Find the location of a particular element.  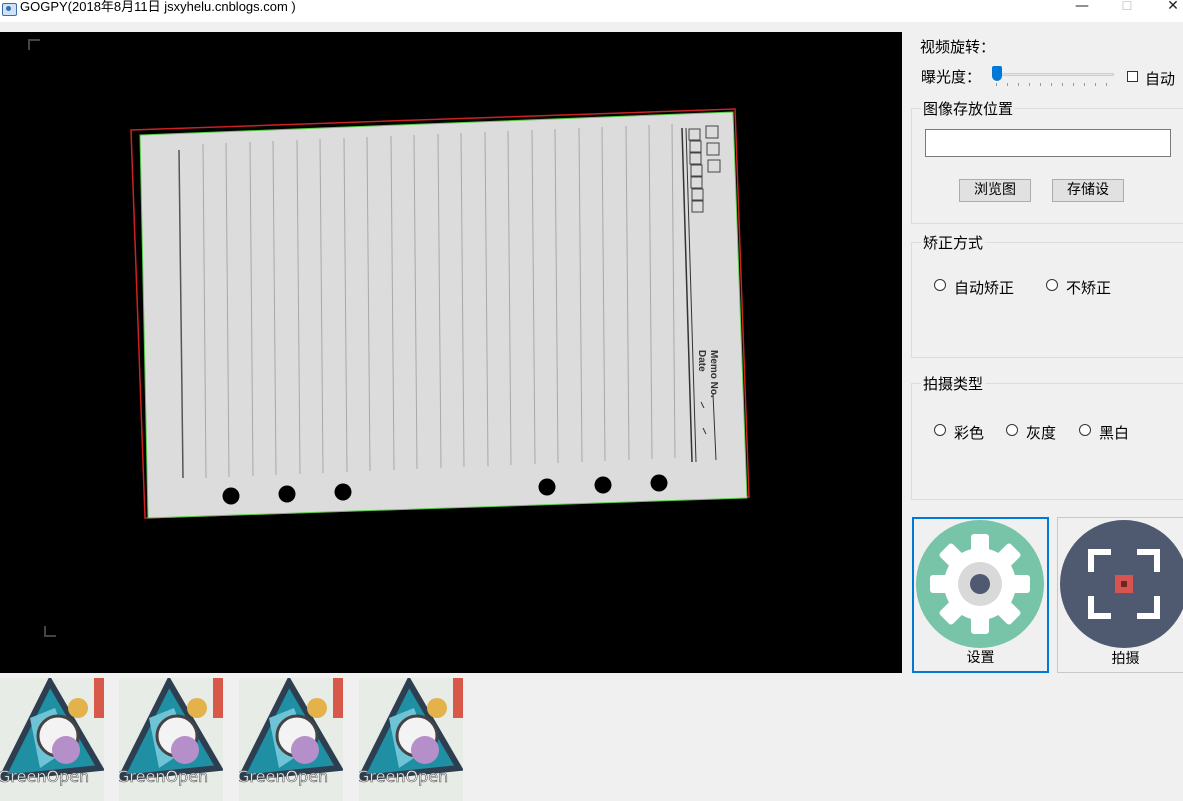

window-title: GOGPY(2018年8月11日 jsxyhelu.cnblogs.com ) is located at coordinates (158, 7).